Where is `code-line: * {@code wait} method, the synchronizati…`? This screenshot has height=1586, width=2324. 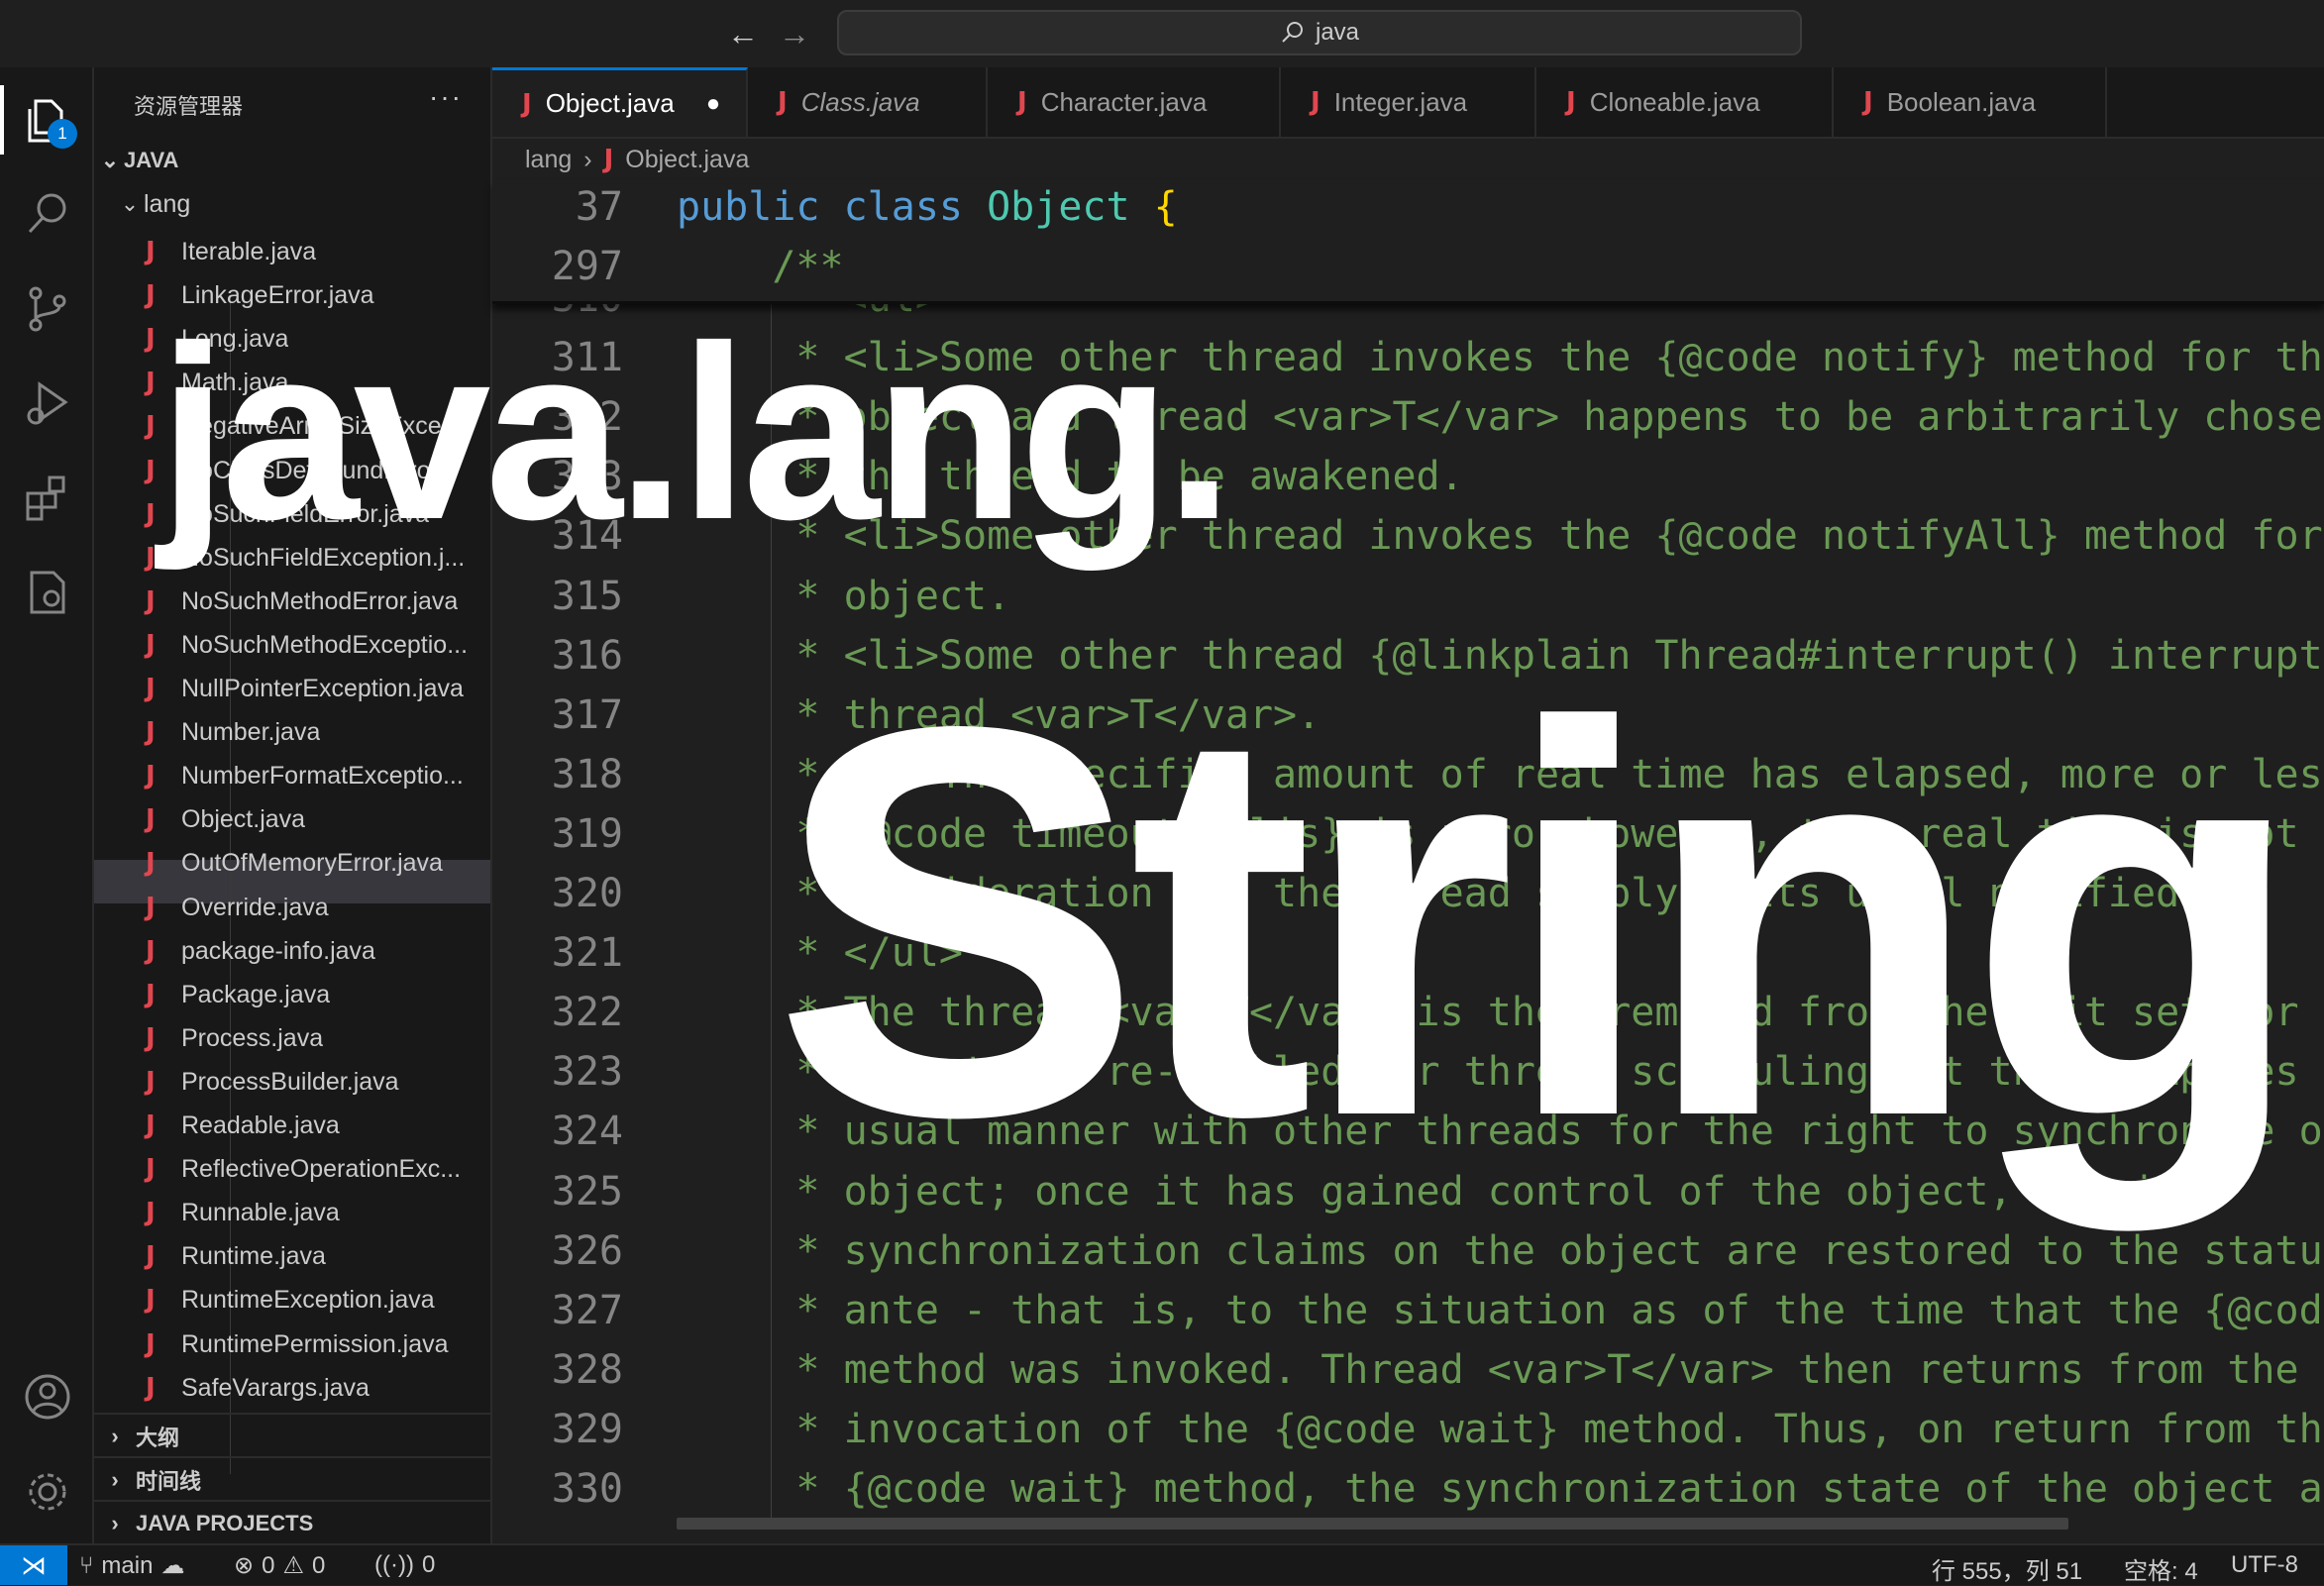
code-line: * {@code wait} method, the synchronizati… is located at coordinates (1500, 1496).